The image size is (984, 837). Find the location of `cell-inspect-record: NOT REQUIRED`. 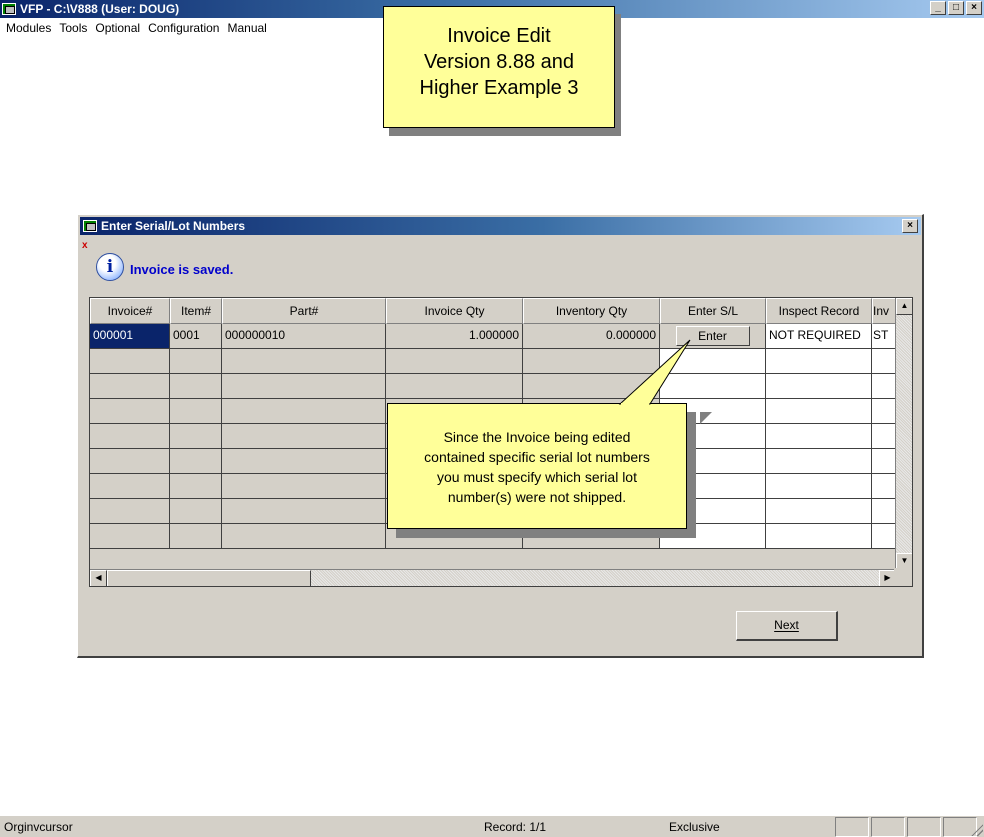

cell-inspect-record: NOT REQUIRED is located at coordinates (819, 336).